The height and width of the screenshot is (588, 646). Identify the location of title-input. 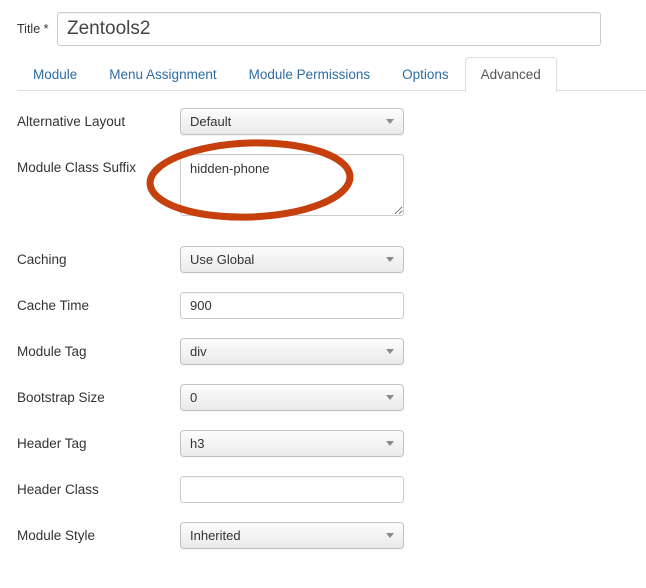
(329, 29).